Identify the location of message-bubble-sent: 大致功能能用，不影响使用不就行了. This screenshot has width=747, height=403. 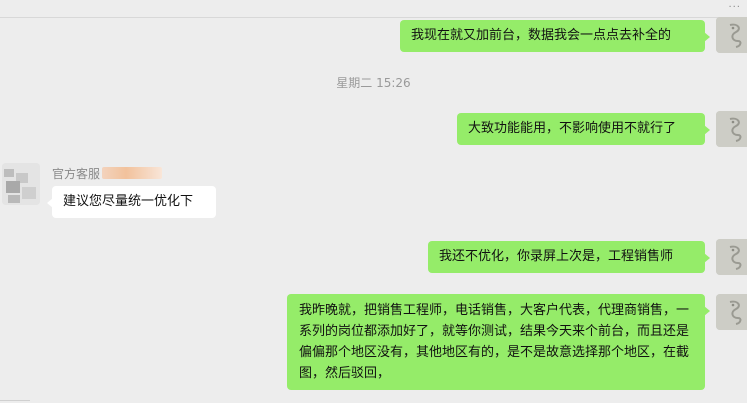
(583, 129).